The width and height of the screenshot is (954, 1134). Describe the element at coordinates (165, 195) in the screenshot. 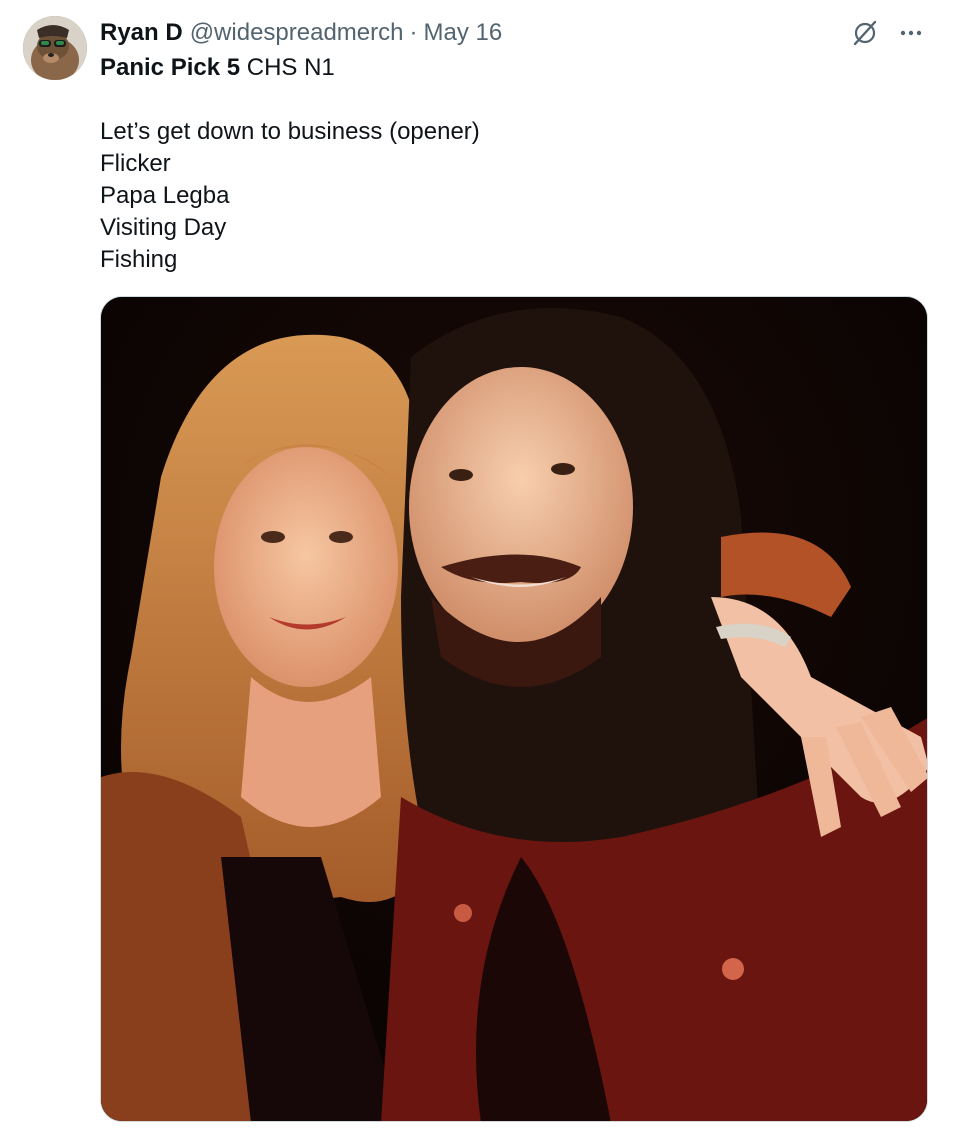

I see `setlist-line: Papa Legba` at that location.